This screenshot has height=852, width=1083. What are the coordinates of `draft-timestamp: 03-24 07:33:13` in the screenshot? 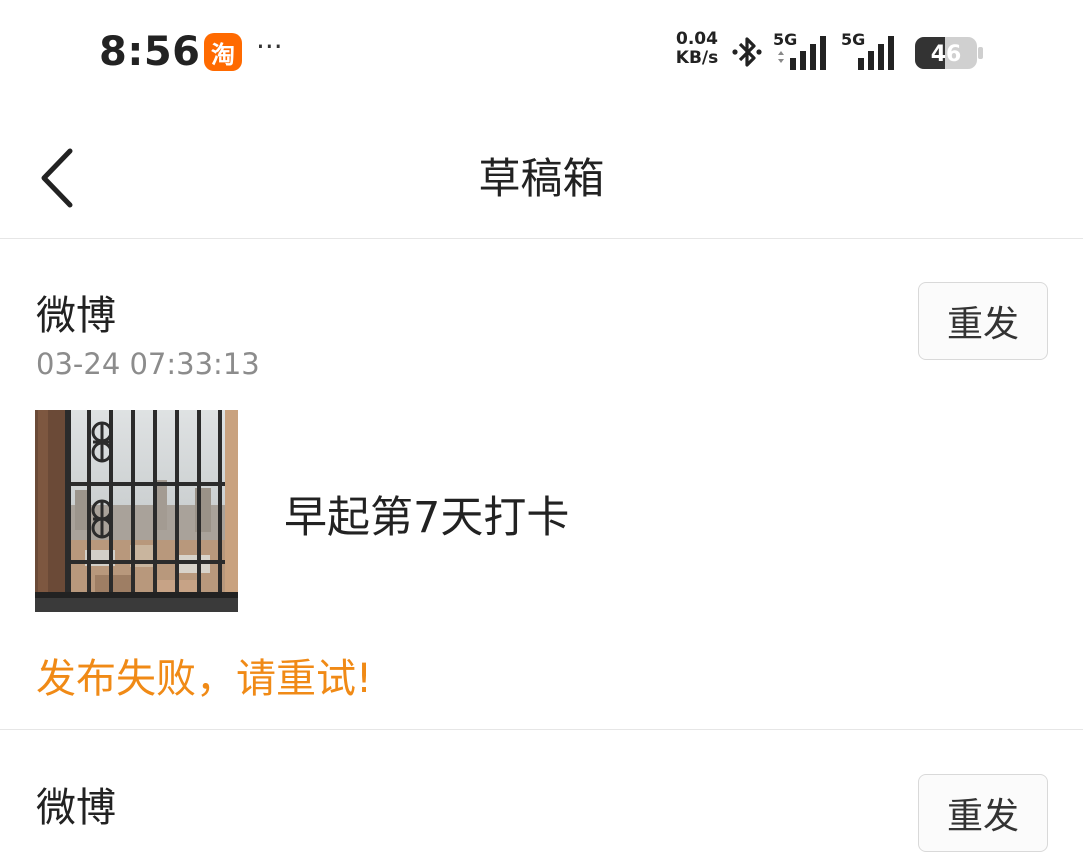 It's located at (148, 364).